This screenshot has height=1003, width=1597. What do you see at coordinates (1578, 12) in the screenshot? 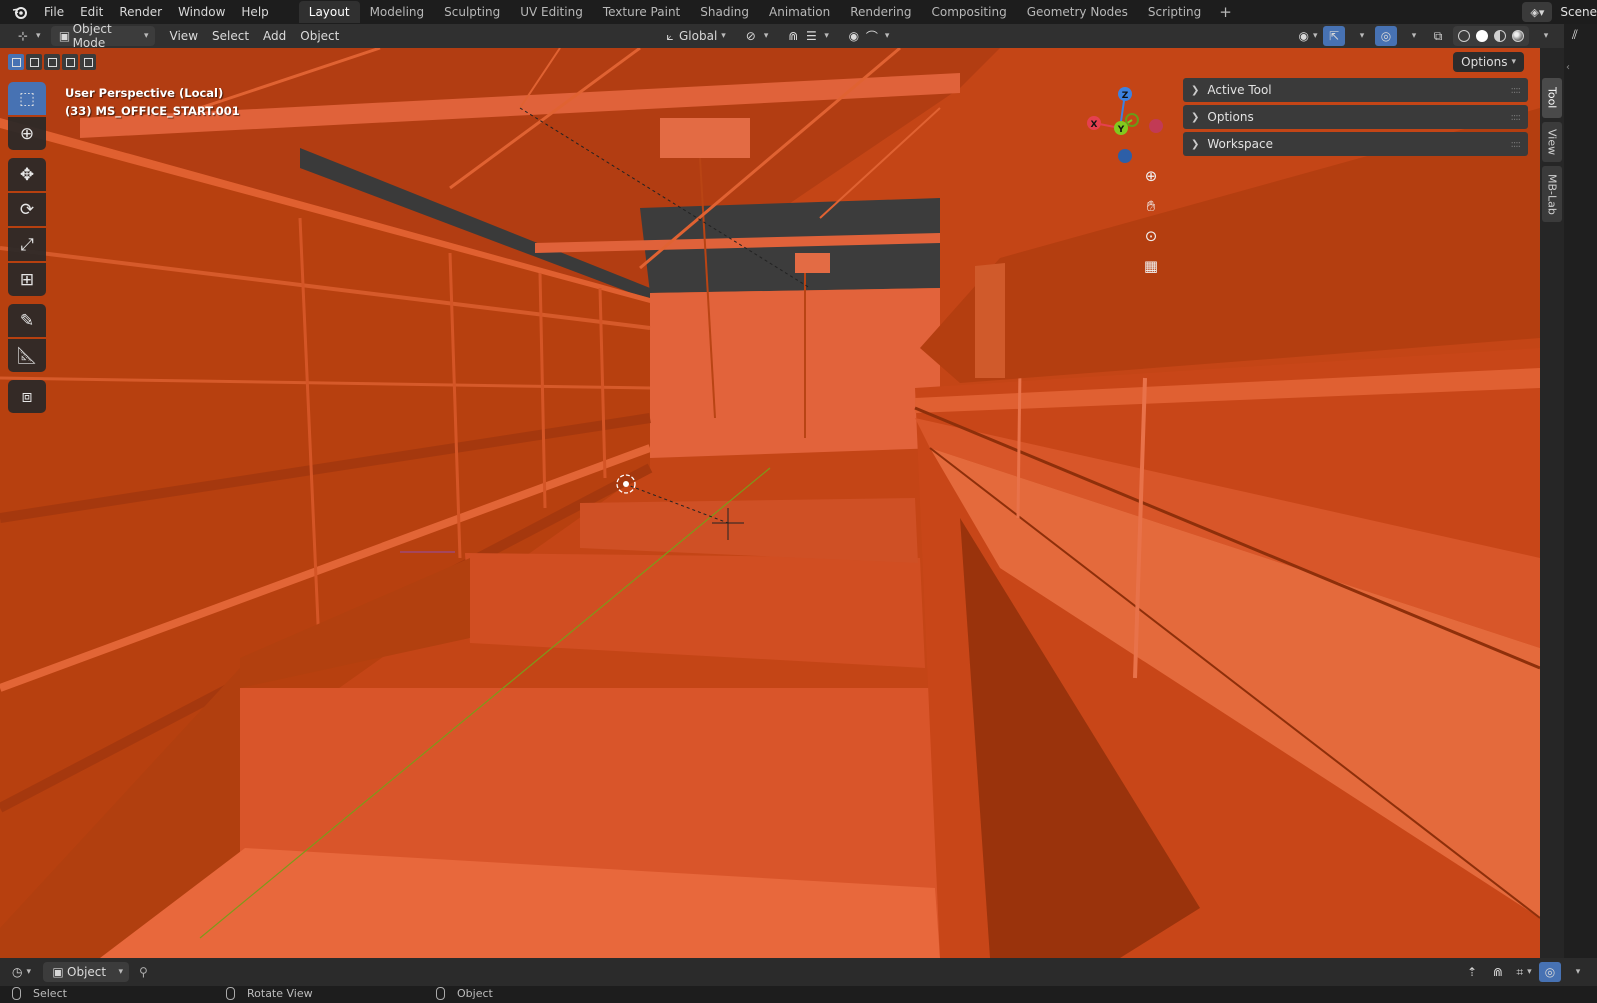
I see `scene-label: Scene` at bounding box center [1578, 12].